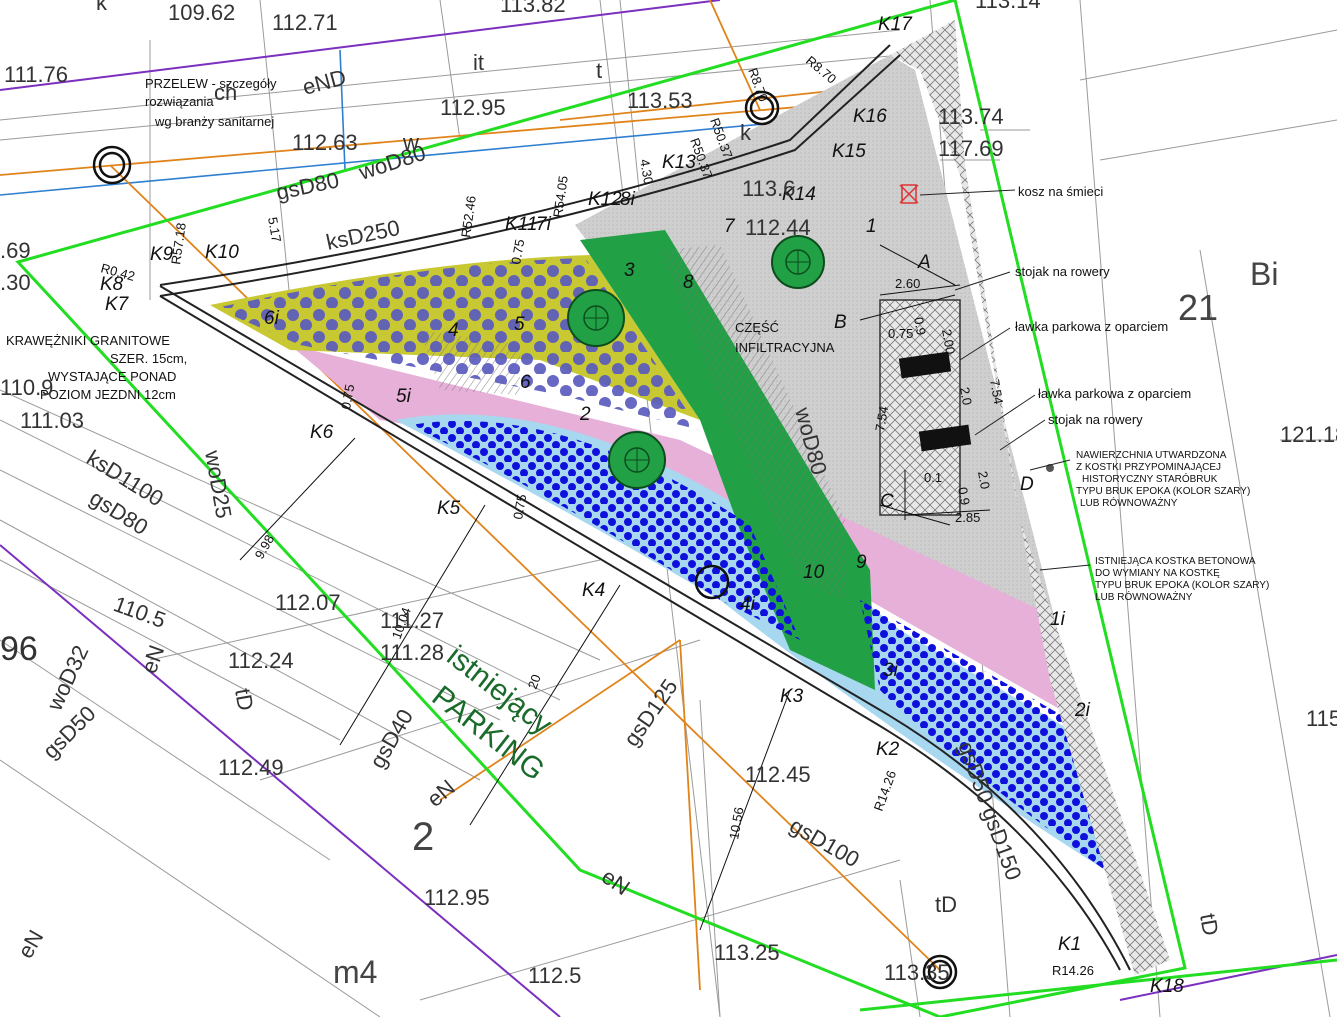 This screenshot has width=1337, height=1017. I want to click on pipe-k: k, so click(102, 7).